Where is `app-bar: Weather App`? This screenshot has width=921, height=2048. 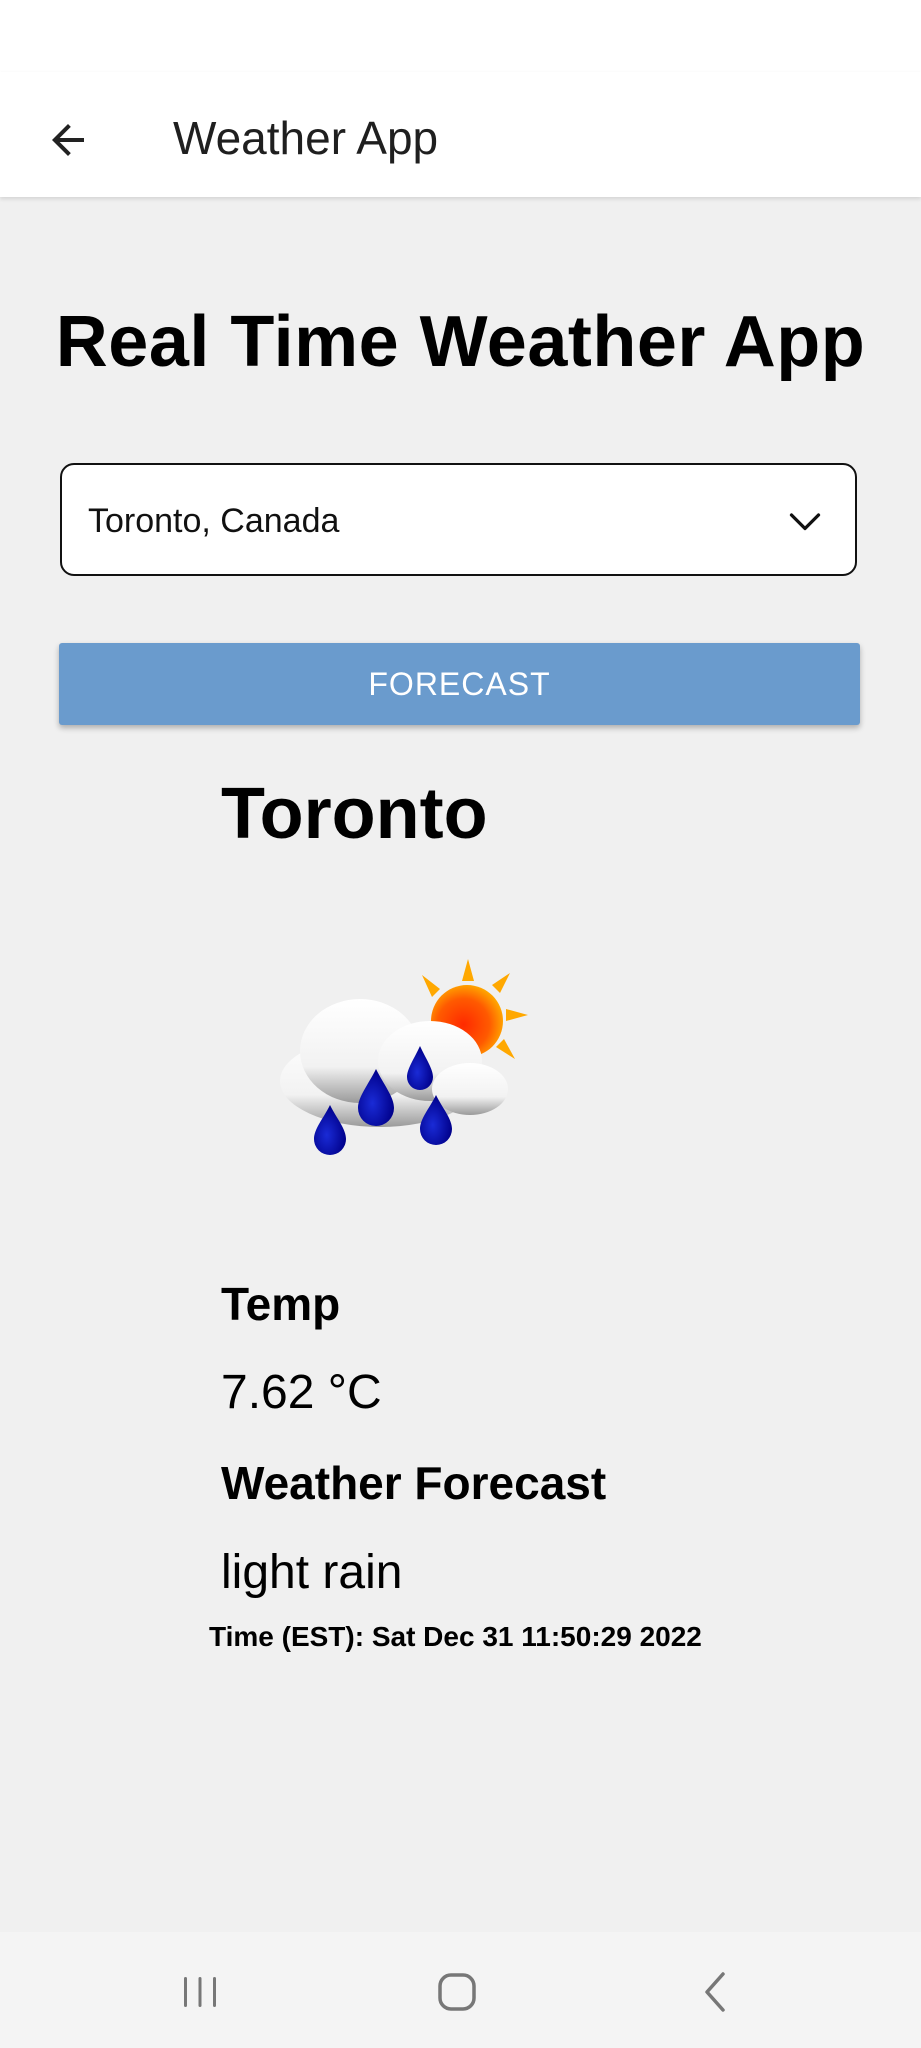 app-bar: Weather App is located at coordinates (460, 134).